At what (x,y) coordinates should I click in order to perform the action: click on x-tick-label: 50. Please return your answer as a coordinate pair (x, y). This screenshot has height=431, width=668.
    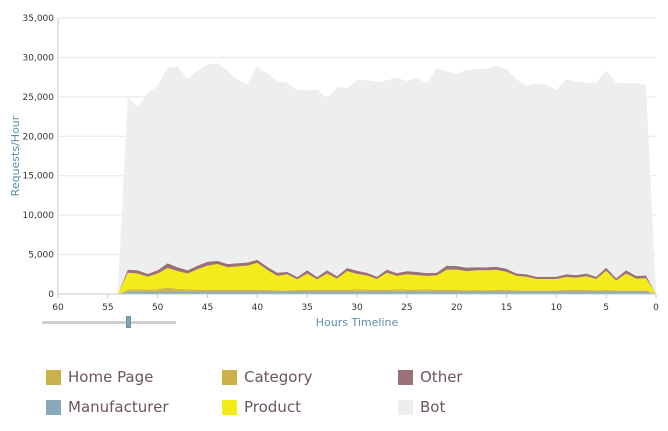
    Looking at the image, I should click on (158, 308).